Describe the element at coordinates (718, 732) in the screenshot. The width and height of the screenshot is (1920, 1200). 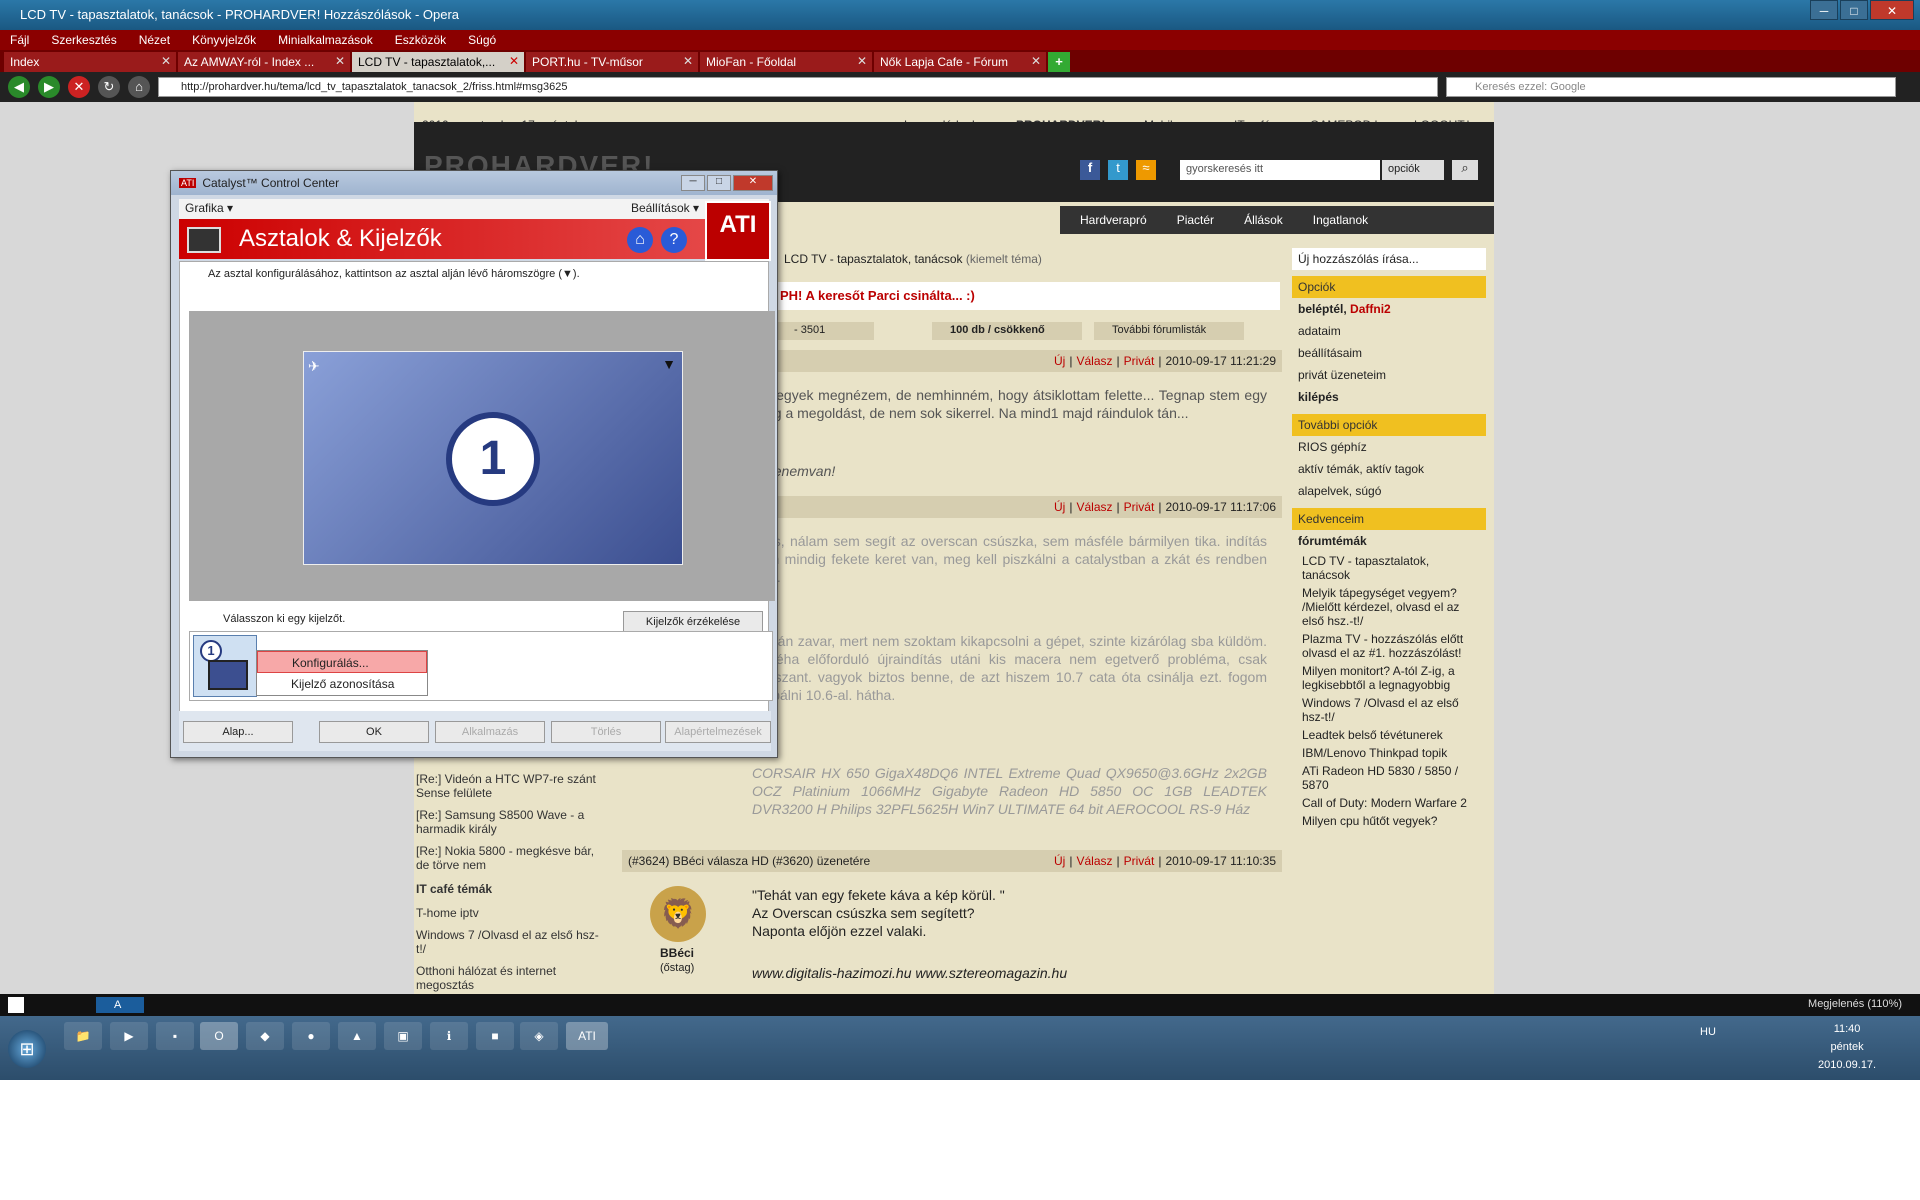
I see `defaults-button: Alapértelmezések` at that location.